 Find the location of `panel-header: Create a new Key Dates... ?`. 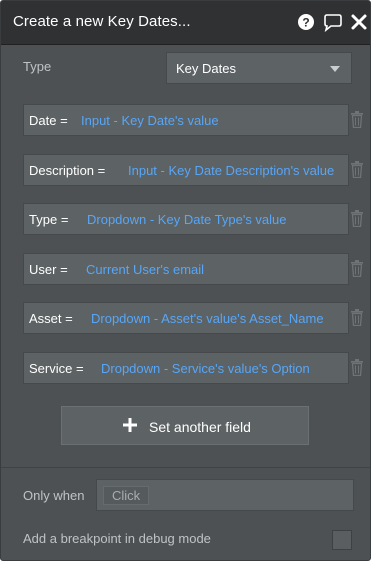

panel-header: Create a new Key Dates... ? is located at coordinates (185, 23).